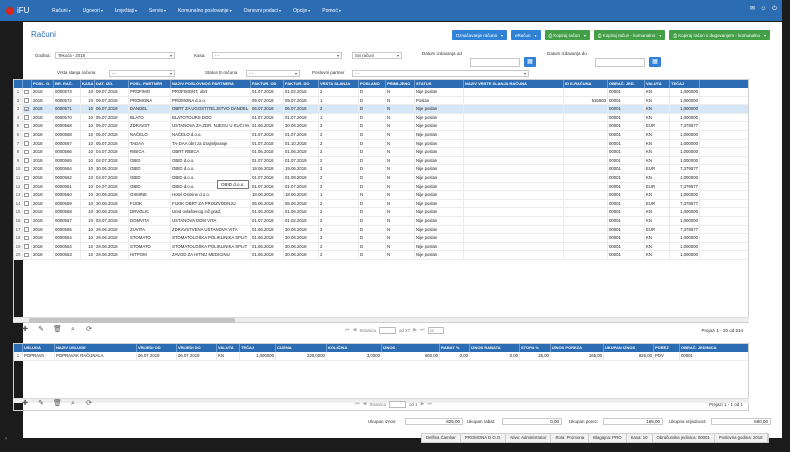 The width and height of the screenshot is (790, 452). What do you see at coordinates (301, 84) in the screenshot?
I see `column-header: FAKTUR. DO` at bounding box center [301, 84].